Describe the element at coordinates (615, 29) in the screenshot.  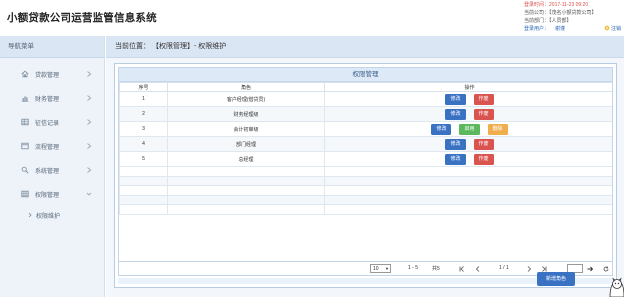
I see `logout-label: 注销` at that location.